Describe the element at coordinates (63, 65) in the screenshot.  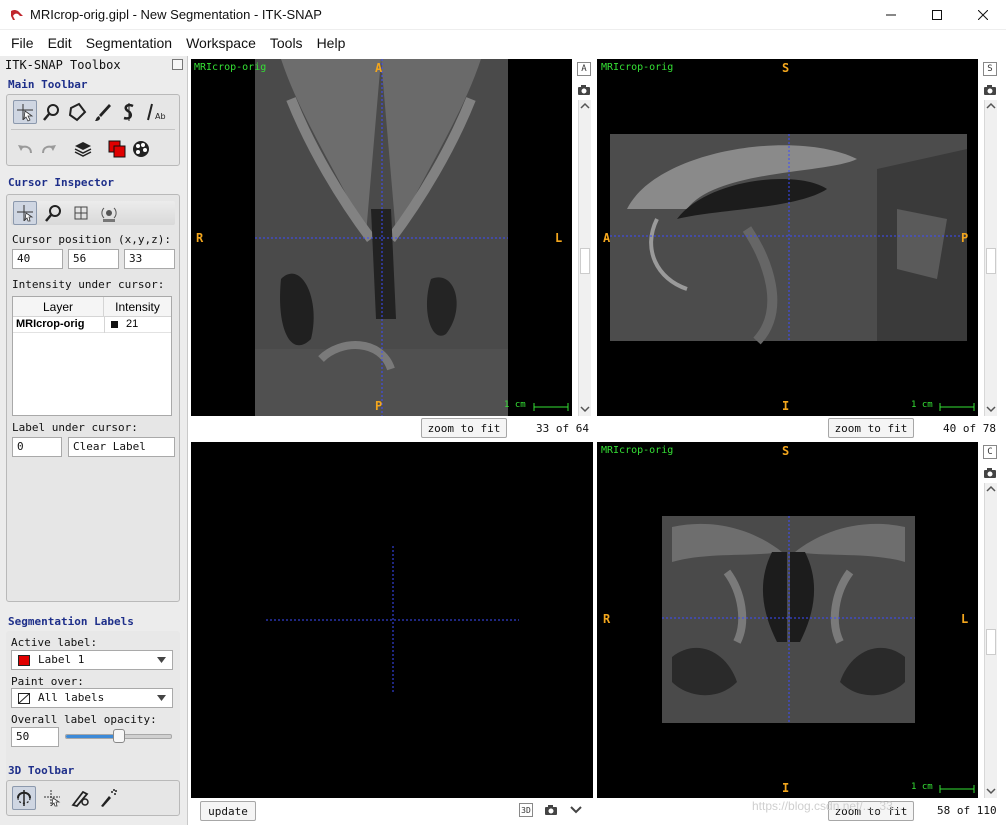
I see `toolbox-title: ITK-SNAP Toolbox` at that location.